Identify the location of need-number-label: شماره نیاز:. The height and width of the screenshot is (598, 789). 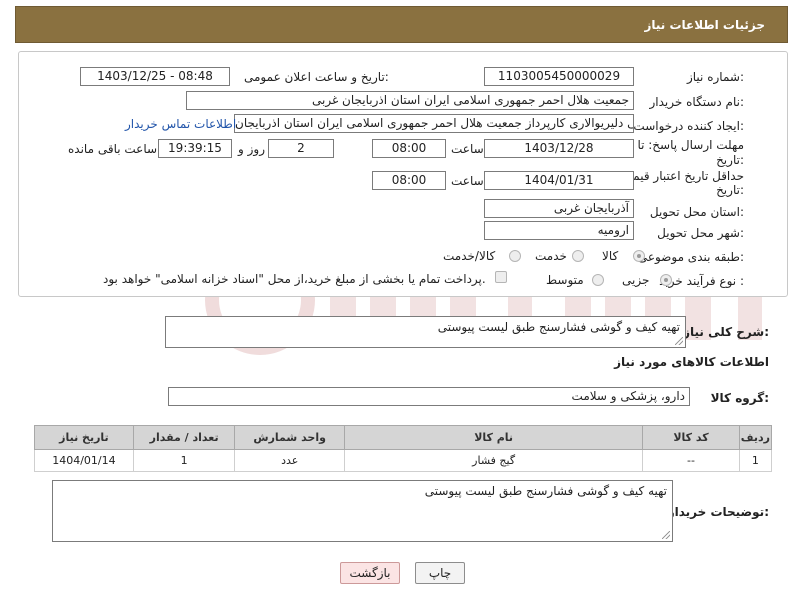
(715, 77).